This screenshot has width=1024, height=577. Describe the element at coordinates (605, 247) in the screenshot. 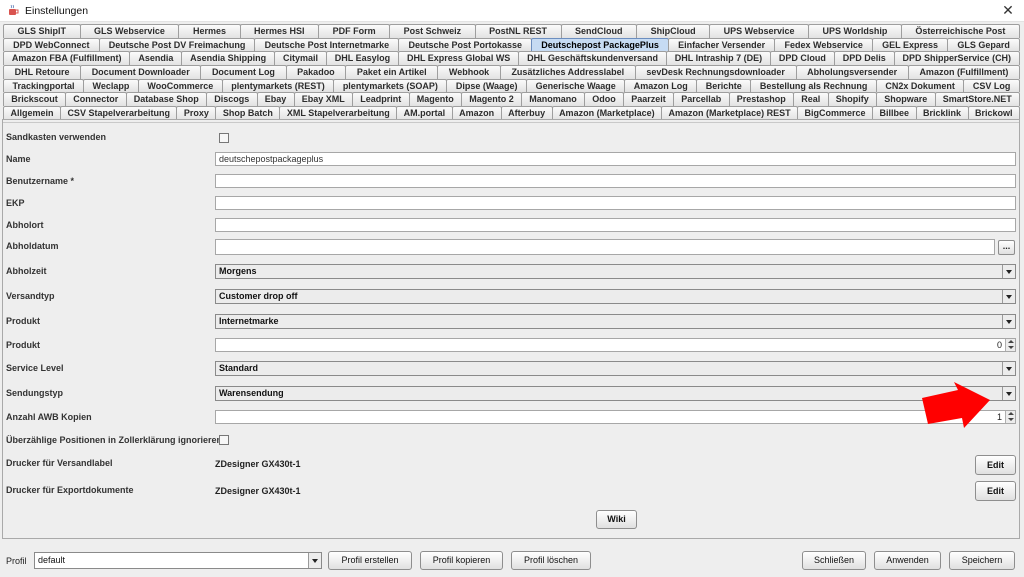

I see `abholdatum-input` at that location.